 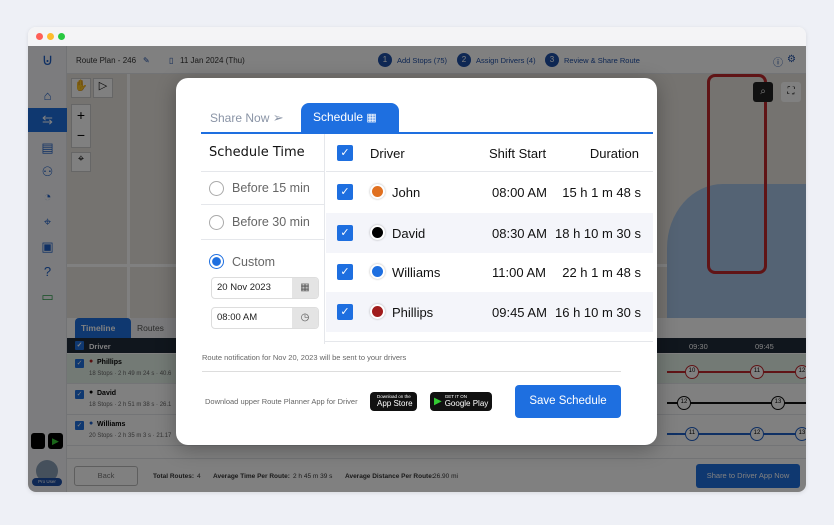 I want to click on step-2-label: Assign Drivers (4), so click(x=506, y=60).